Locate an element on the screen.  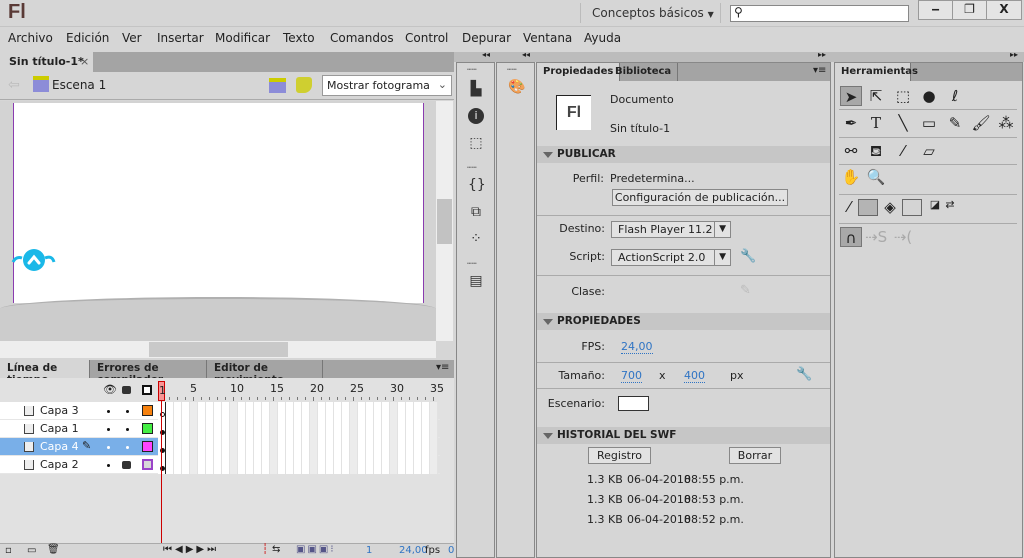
bone-tool-icon: ⚯ is located at coordinates (851, 151).